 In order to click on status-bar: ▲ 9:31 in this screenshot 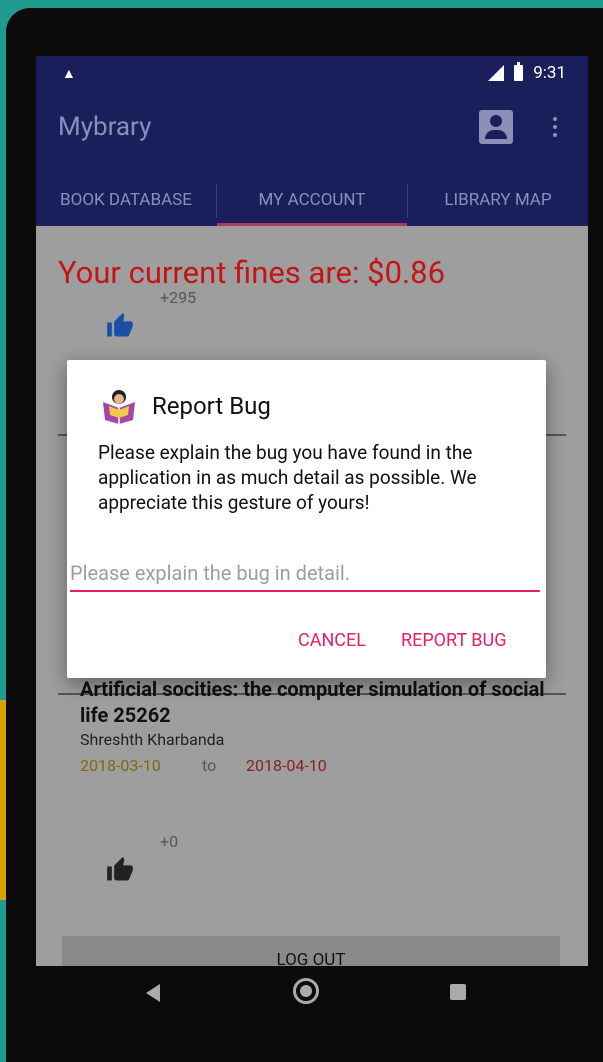, I will do `click(312, 74)`.